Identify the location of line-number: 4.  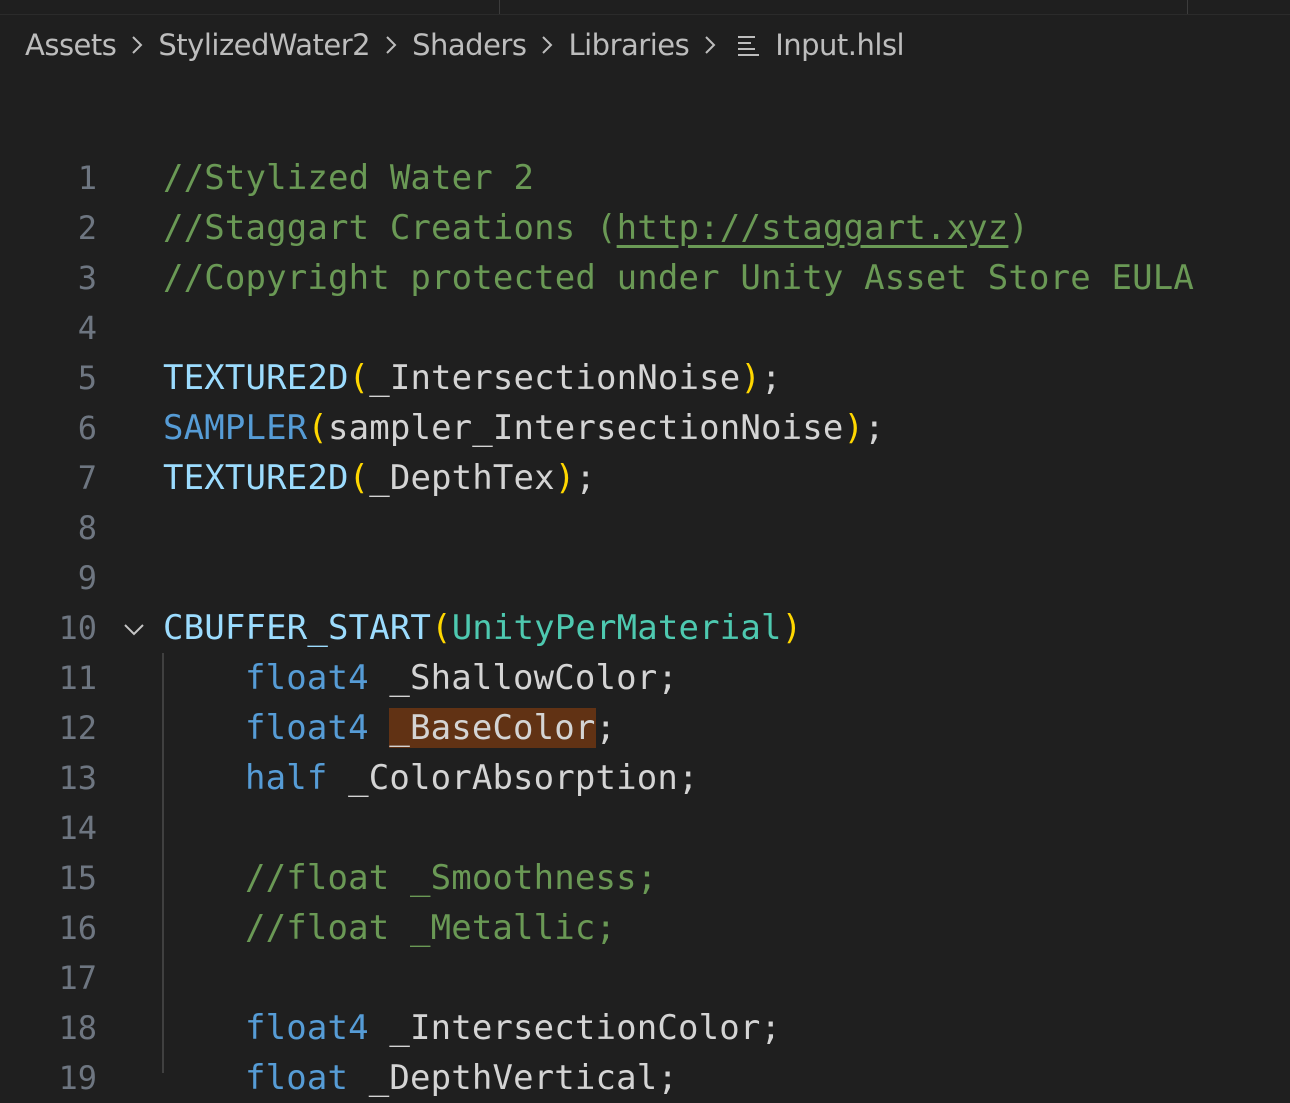
(87, 328).